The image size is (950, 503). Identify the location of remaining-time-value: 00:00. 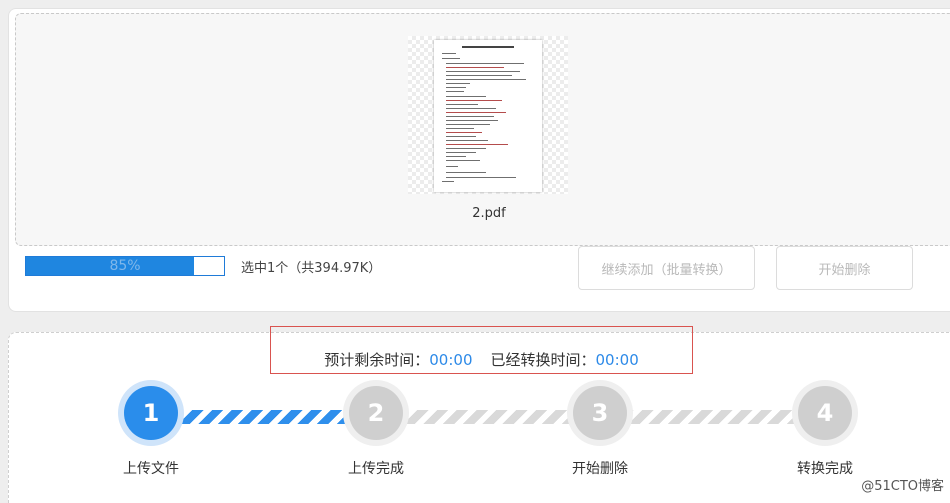
(451, 360).